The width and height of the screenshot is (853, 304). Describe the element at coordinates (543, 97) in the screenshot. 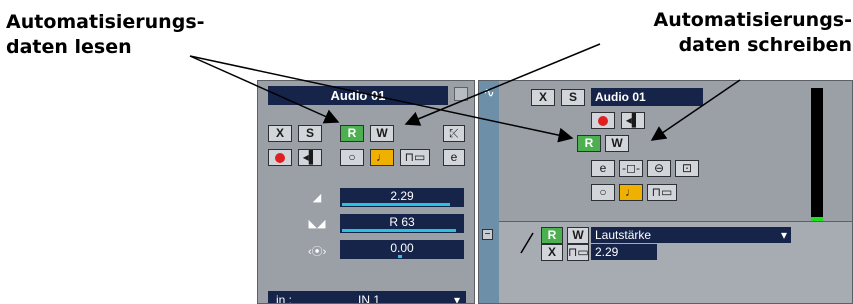

I see `track-mute-button: X` at that location.